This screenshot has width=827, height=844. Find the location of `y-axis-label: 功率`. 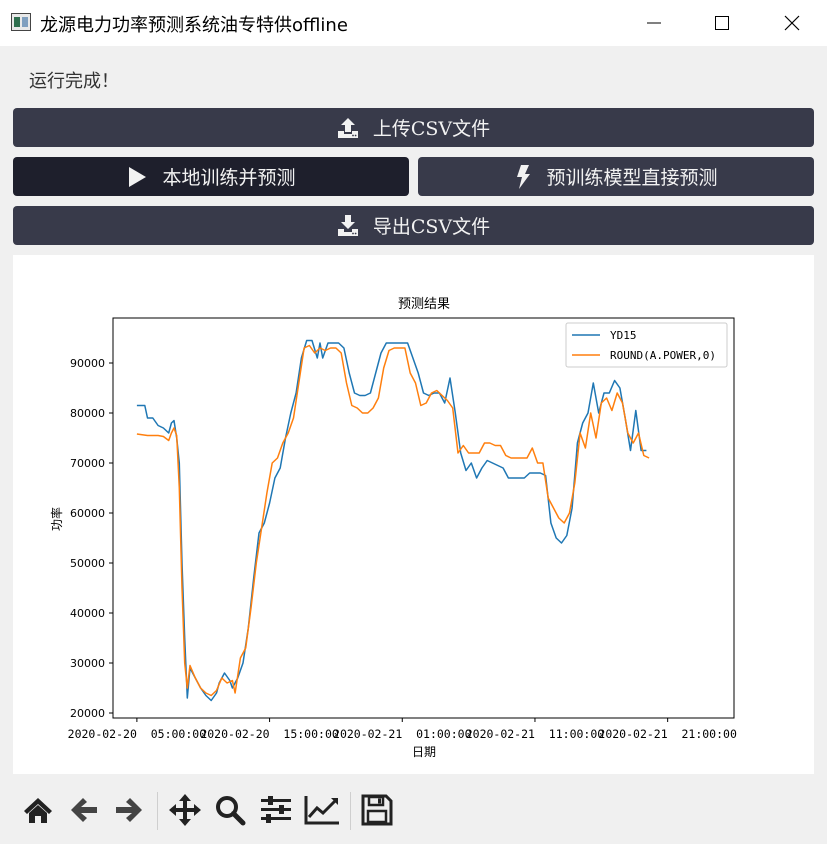

y-axis-label: 功率 is located at coordinates (56, 519).